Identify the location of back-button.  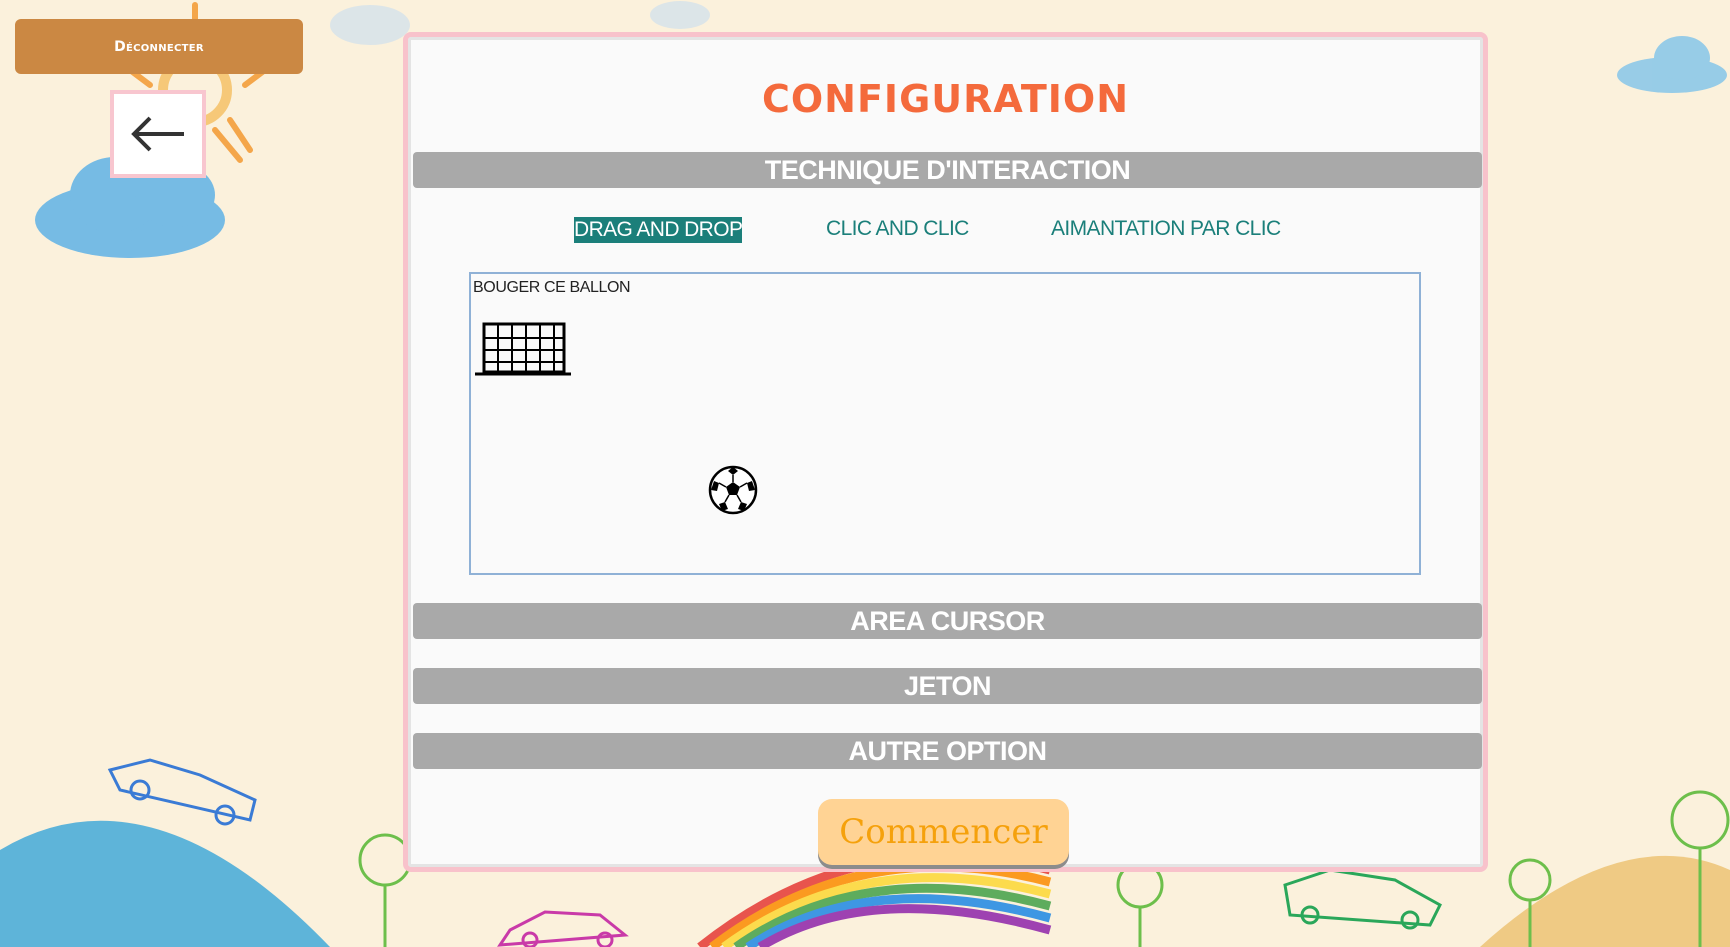
(158, 134).